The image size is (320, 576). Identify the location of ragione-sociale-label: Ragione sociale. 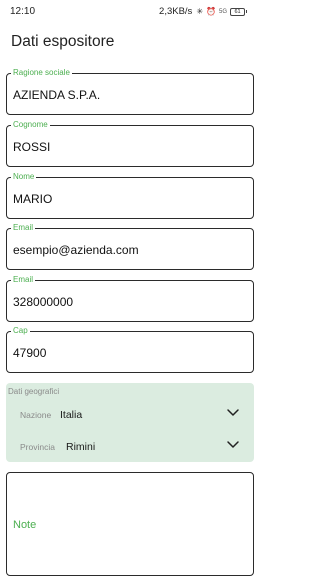
(41, 73).